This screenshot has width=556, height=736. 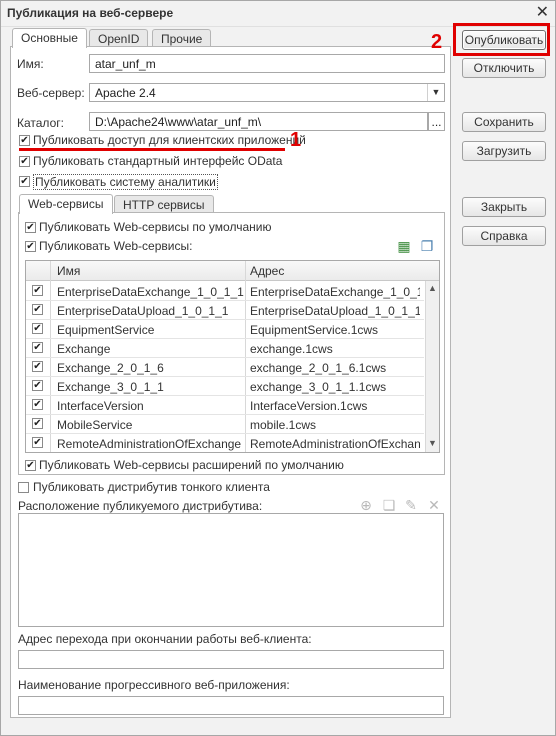 What do you see at coordinates (283, 425) in the screenshot?
I see `row-address: mobile.1cws` at bounding box center [283, 425].